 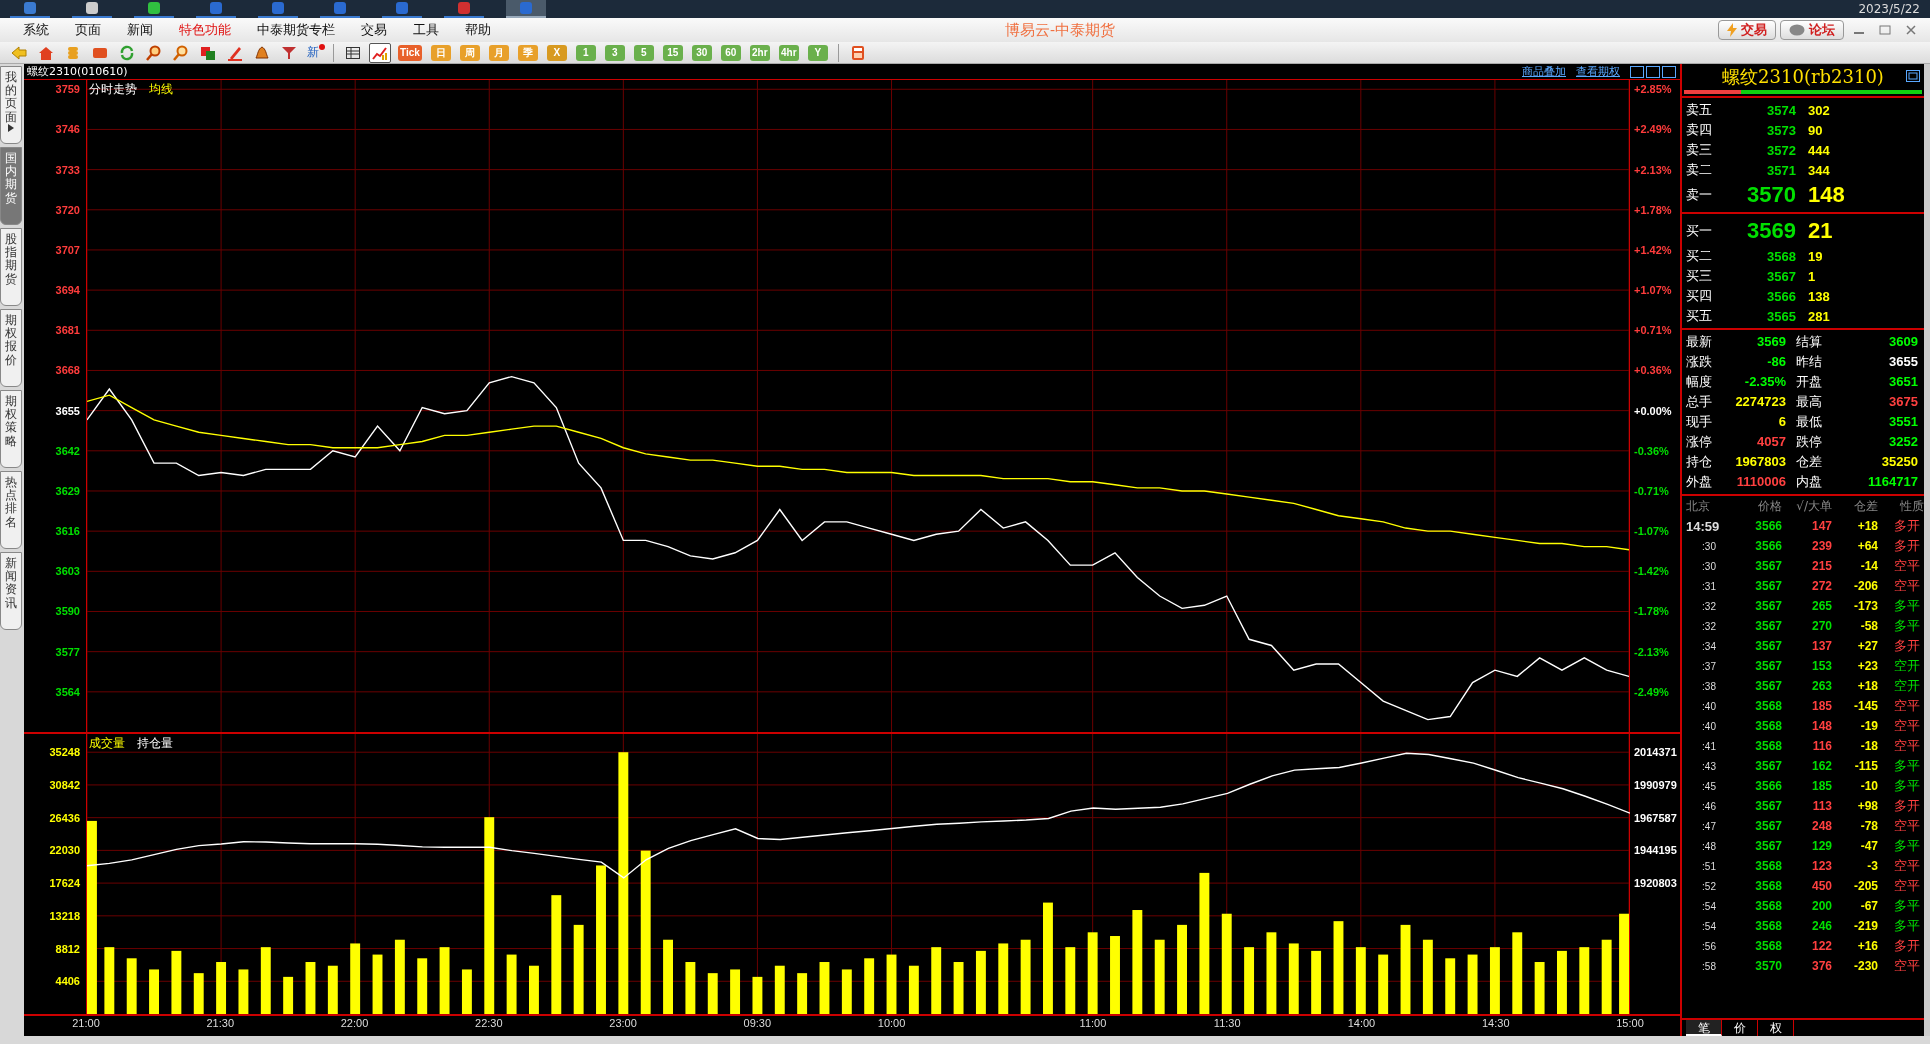 What do you see at coordinates (1704, 1028) in the screenshot?
I see `bottom-tab: 笔` at bounding box center [1704, 1028].